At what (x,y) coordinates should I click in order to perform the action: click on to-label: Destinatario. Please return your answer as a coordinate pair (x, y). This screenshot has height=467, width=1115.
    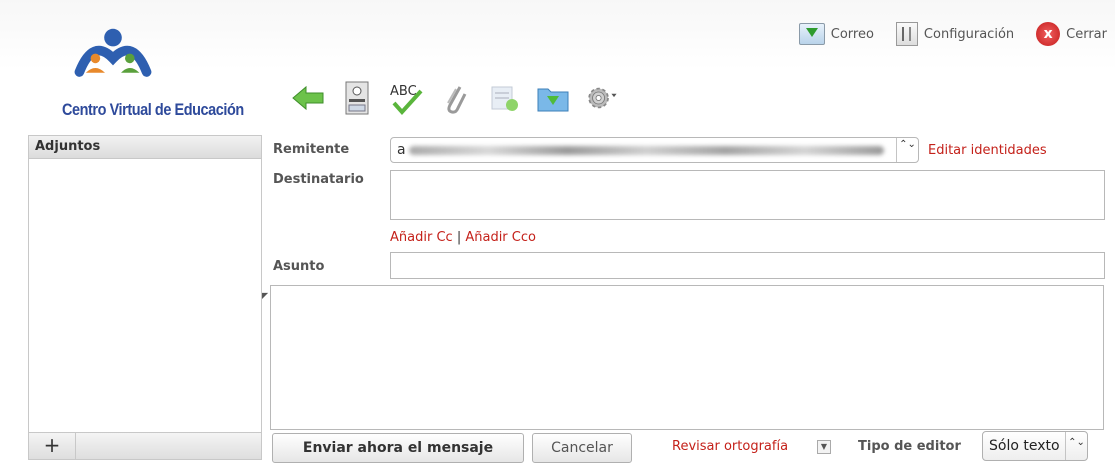
    Looking at the image, I should click on (318, 179).